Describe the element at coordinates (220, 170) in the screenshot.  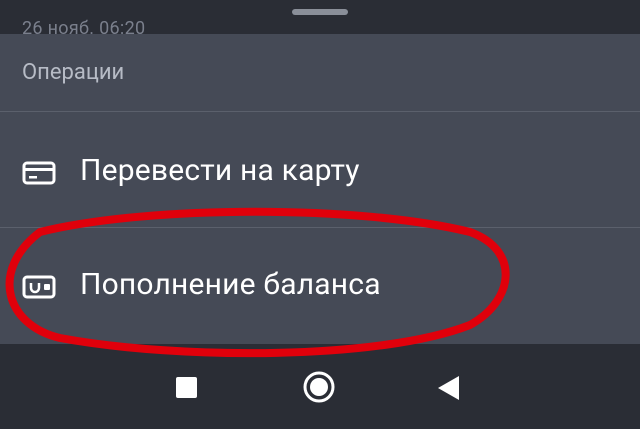
I see `menu-item-label: Перевести на карту` at that location.